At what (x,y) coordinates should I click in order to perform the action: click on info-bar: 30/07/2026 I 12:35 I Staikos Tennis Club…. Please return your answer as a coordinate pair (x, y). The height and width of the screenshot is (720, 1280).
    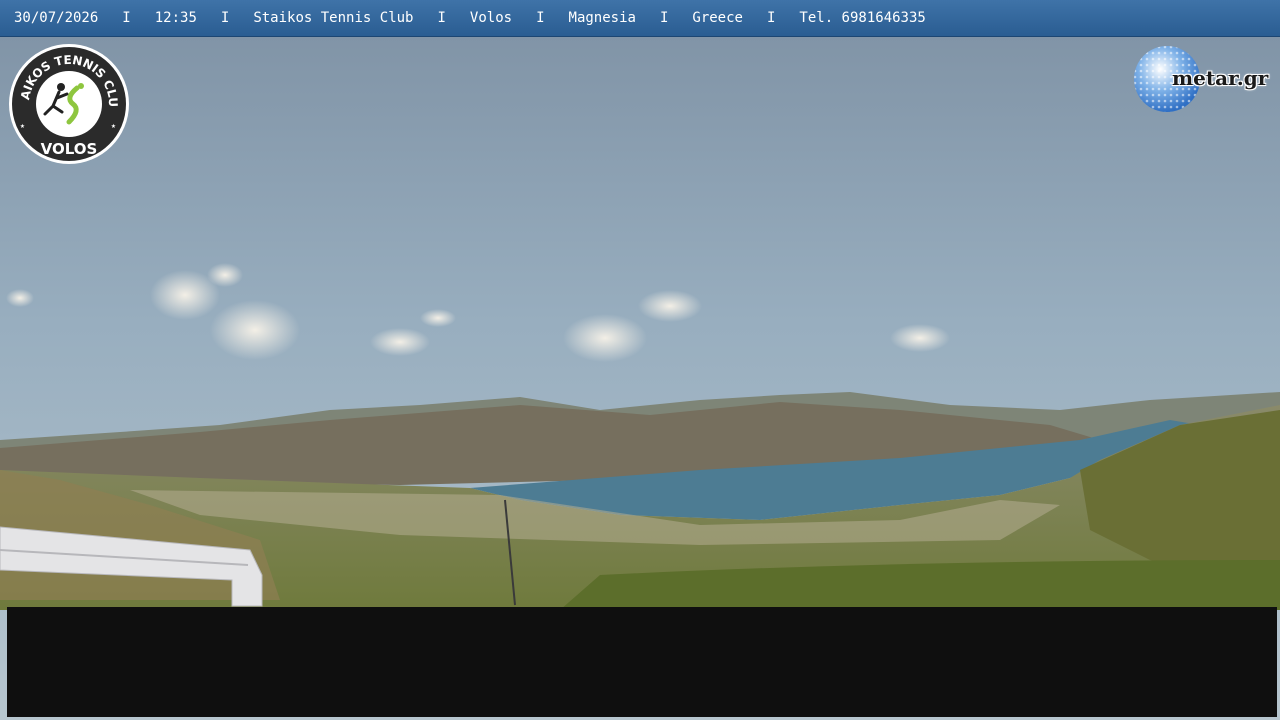
    Looking at the image, I should click on (640, 18).